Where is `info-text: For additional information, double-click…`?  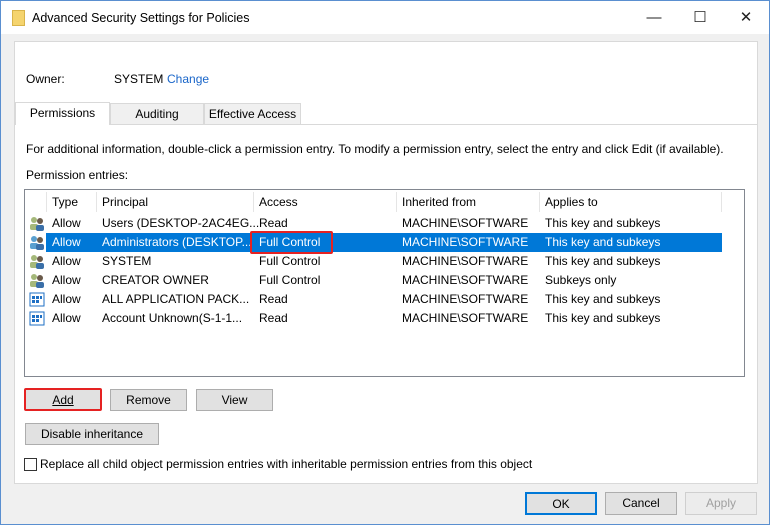 info-text: For additional information, double-click… is located at coordinates (375, 149).